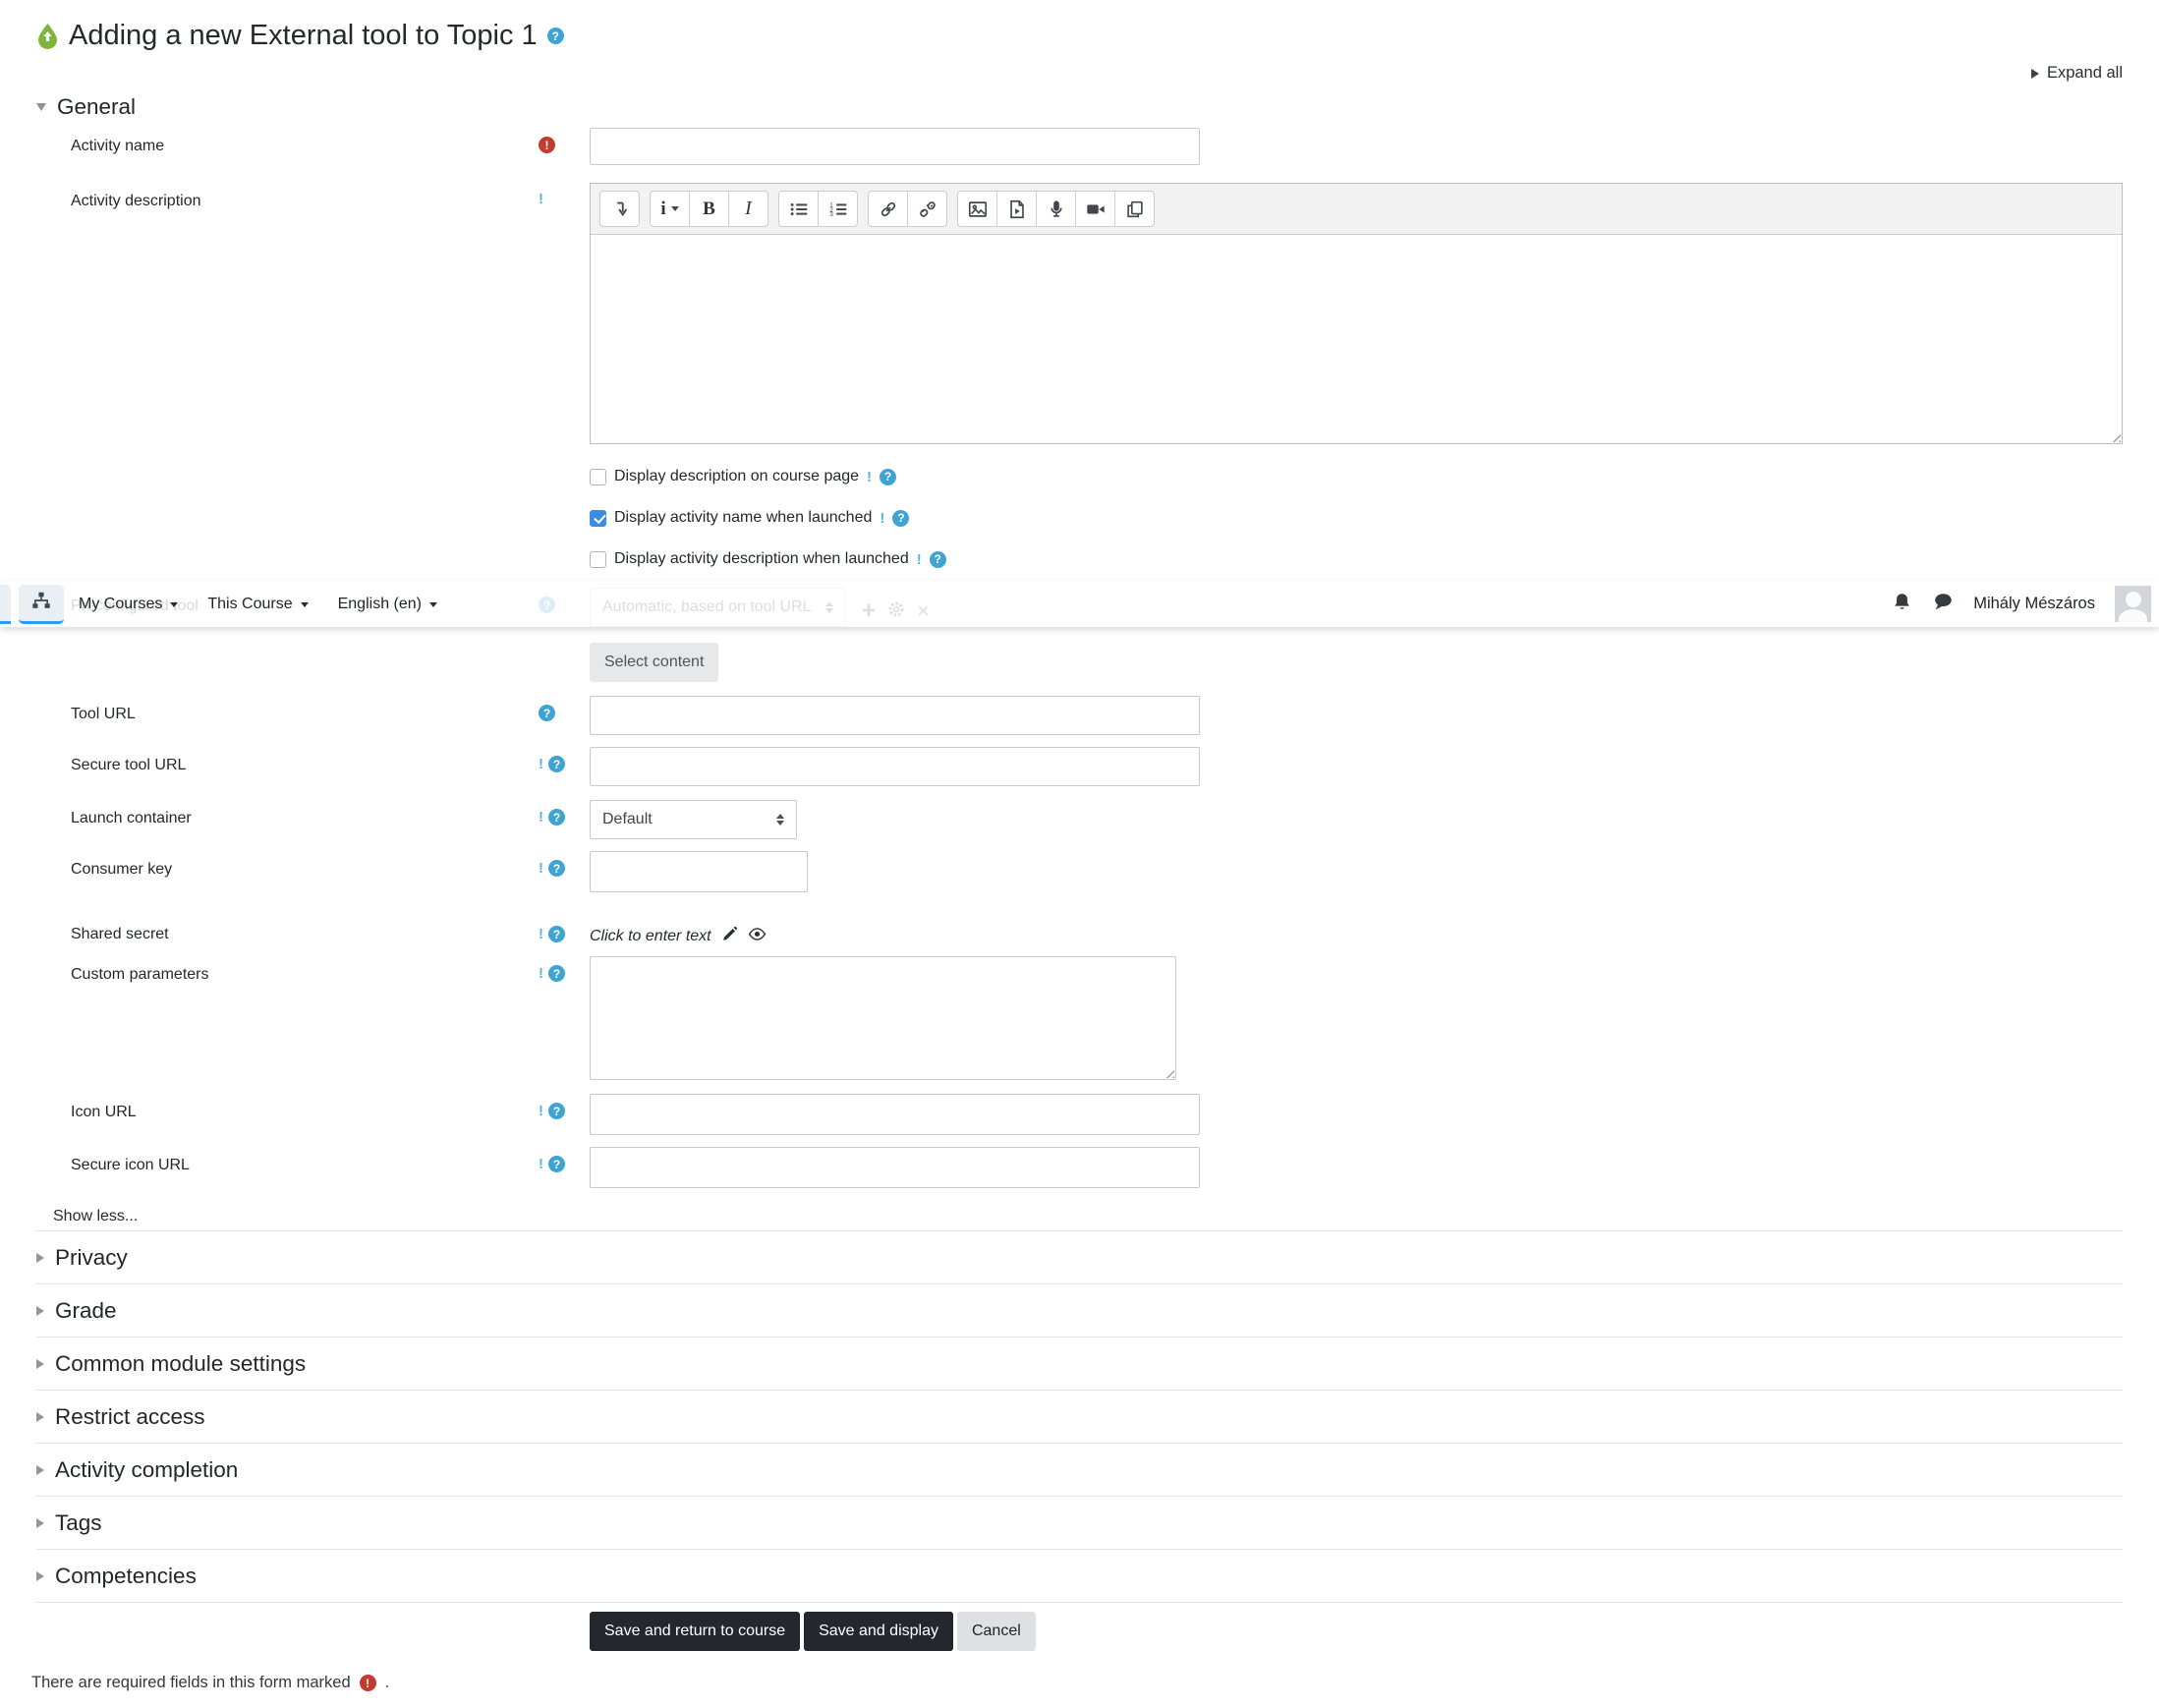  Describe the element at coordinates (1079, 871) in the screenshot. I see `consumer-key-row: Consumer key !?` at that location.